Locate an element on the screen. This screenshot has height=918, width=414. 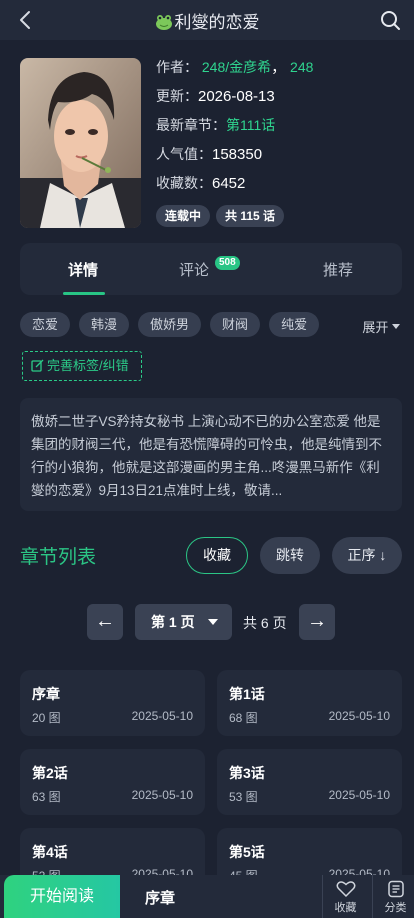
bottom-collect-button: 收藏 is located at coordinates (345, 896).